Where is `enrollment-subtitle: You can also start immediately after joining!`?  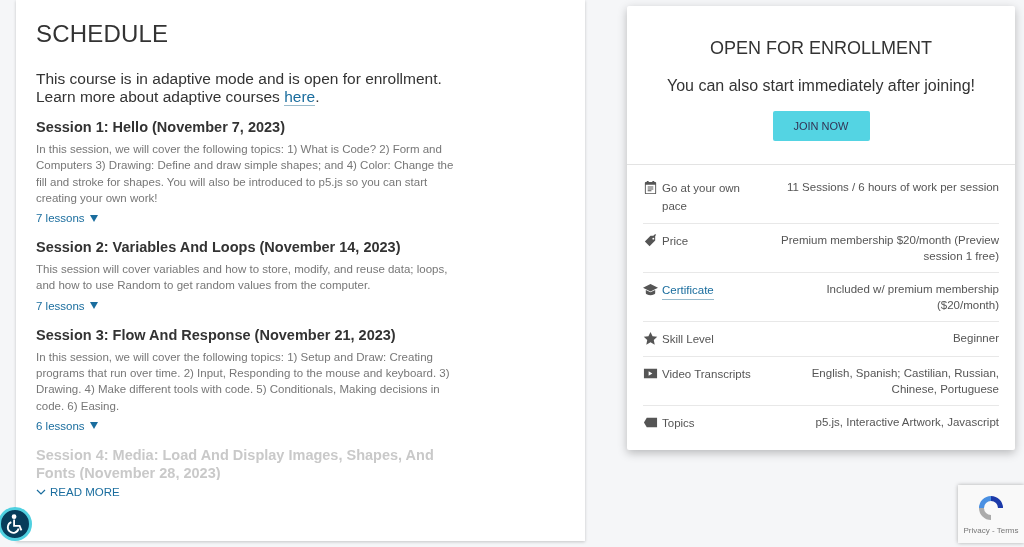 enrollment-subtitle: You can also start immediately after joining! is located at coordinates (821, 86).